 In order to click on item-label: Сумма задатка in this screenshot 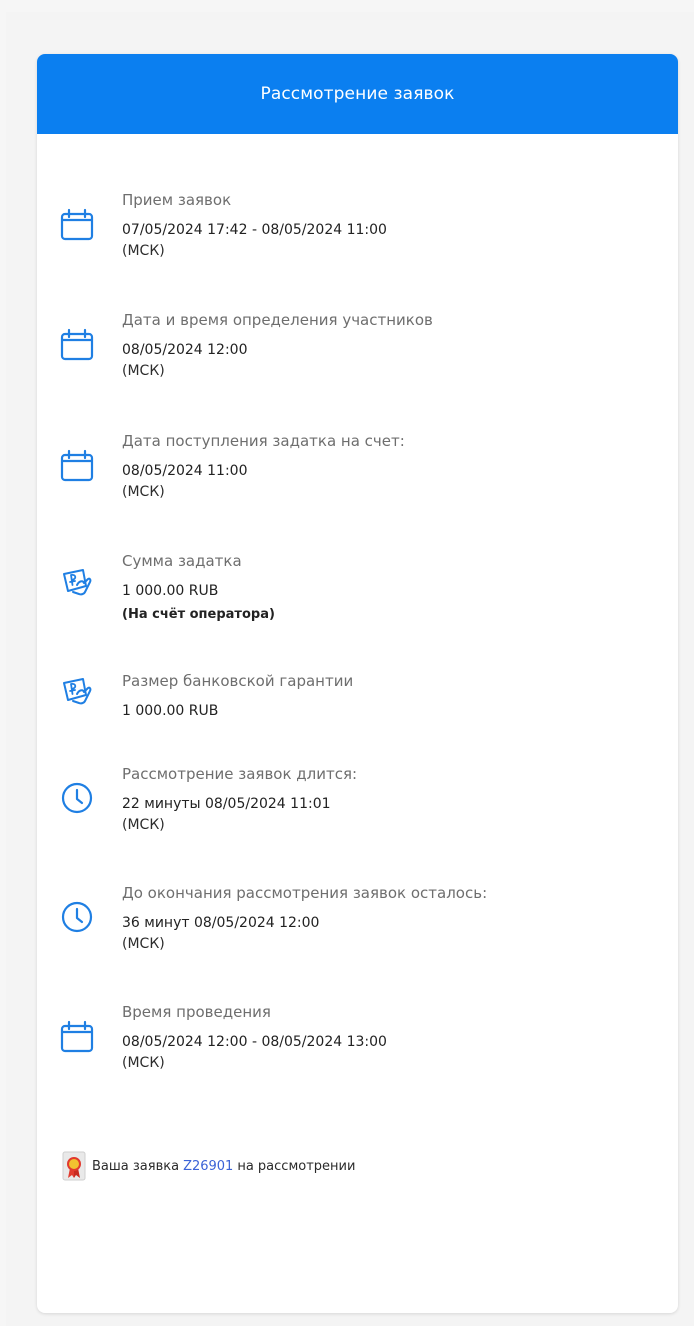, I will do `click(182, 561)`.